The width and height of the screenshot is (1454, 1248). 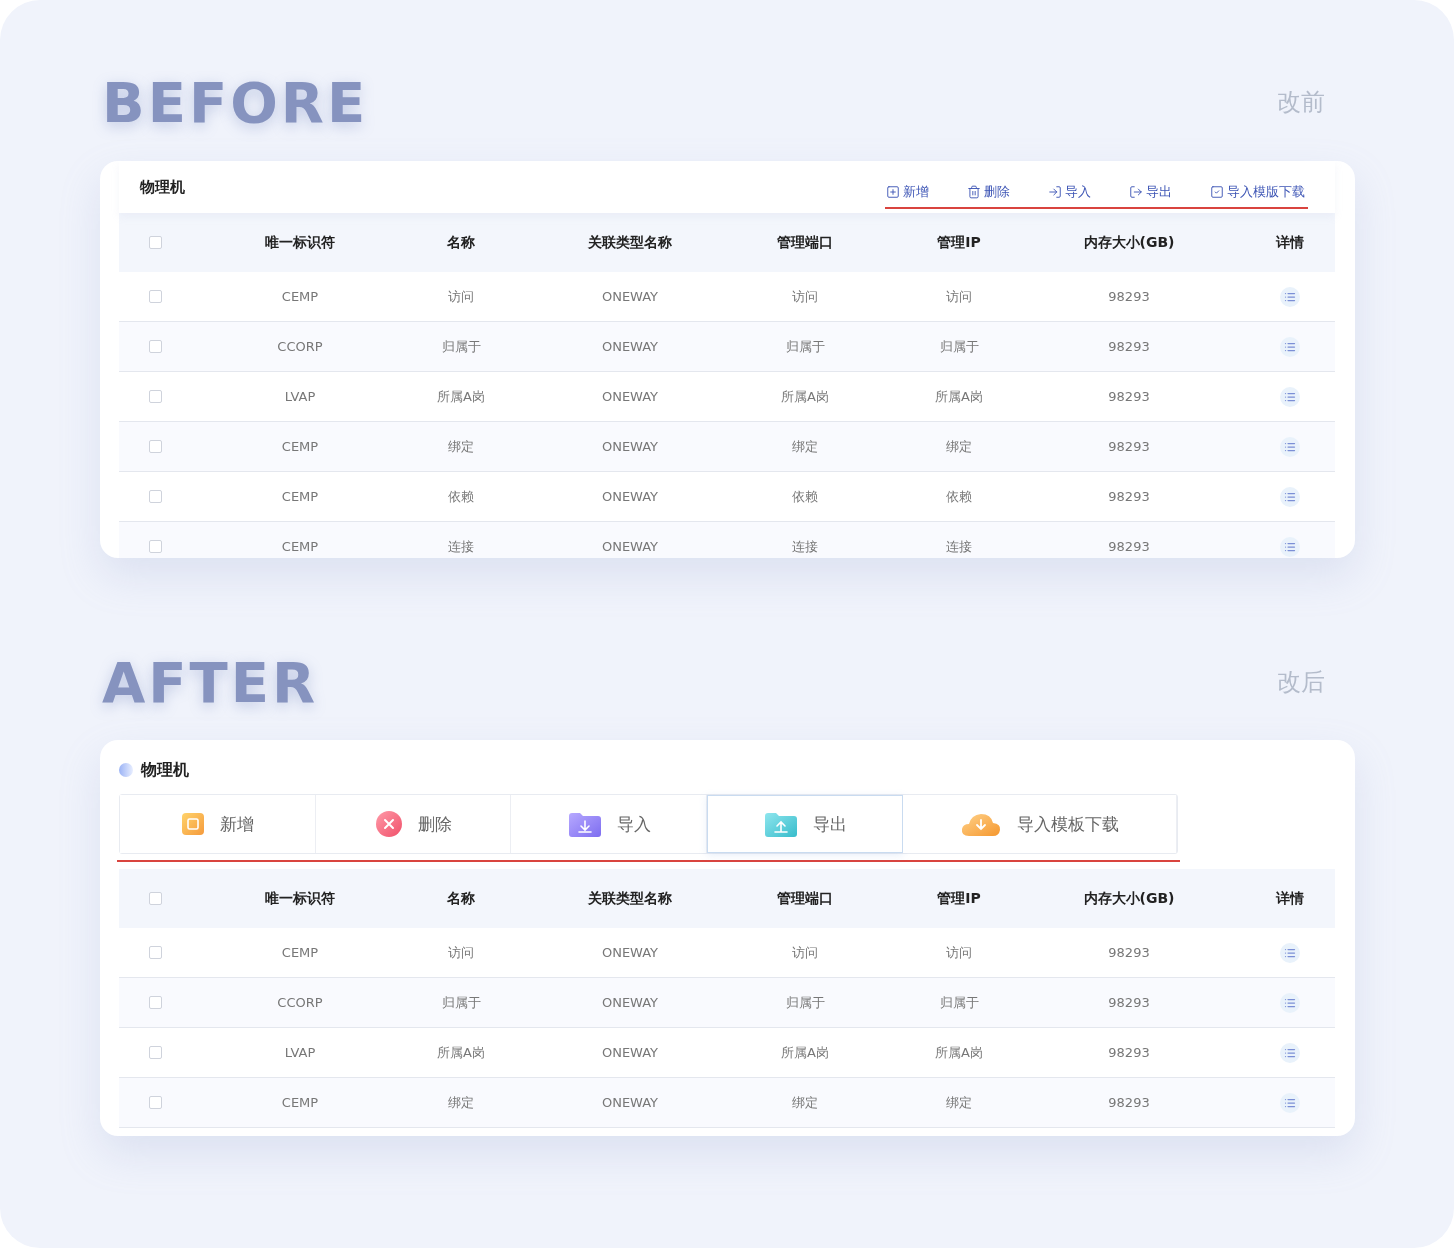 I want to click on section-heading: BEFORE, so click(x=235, y=102).